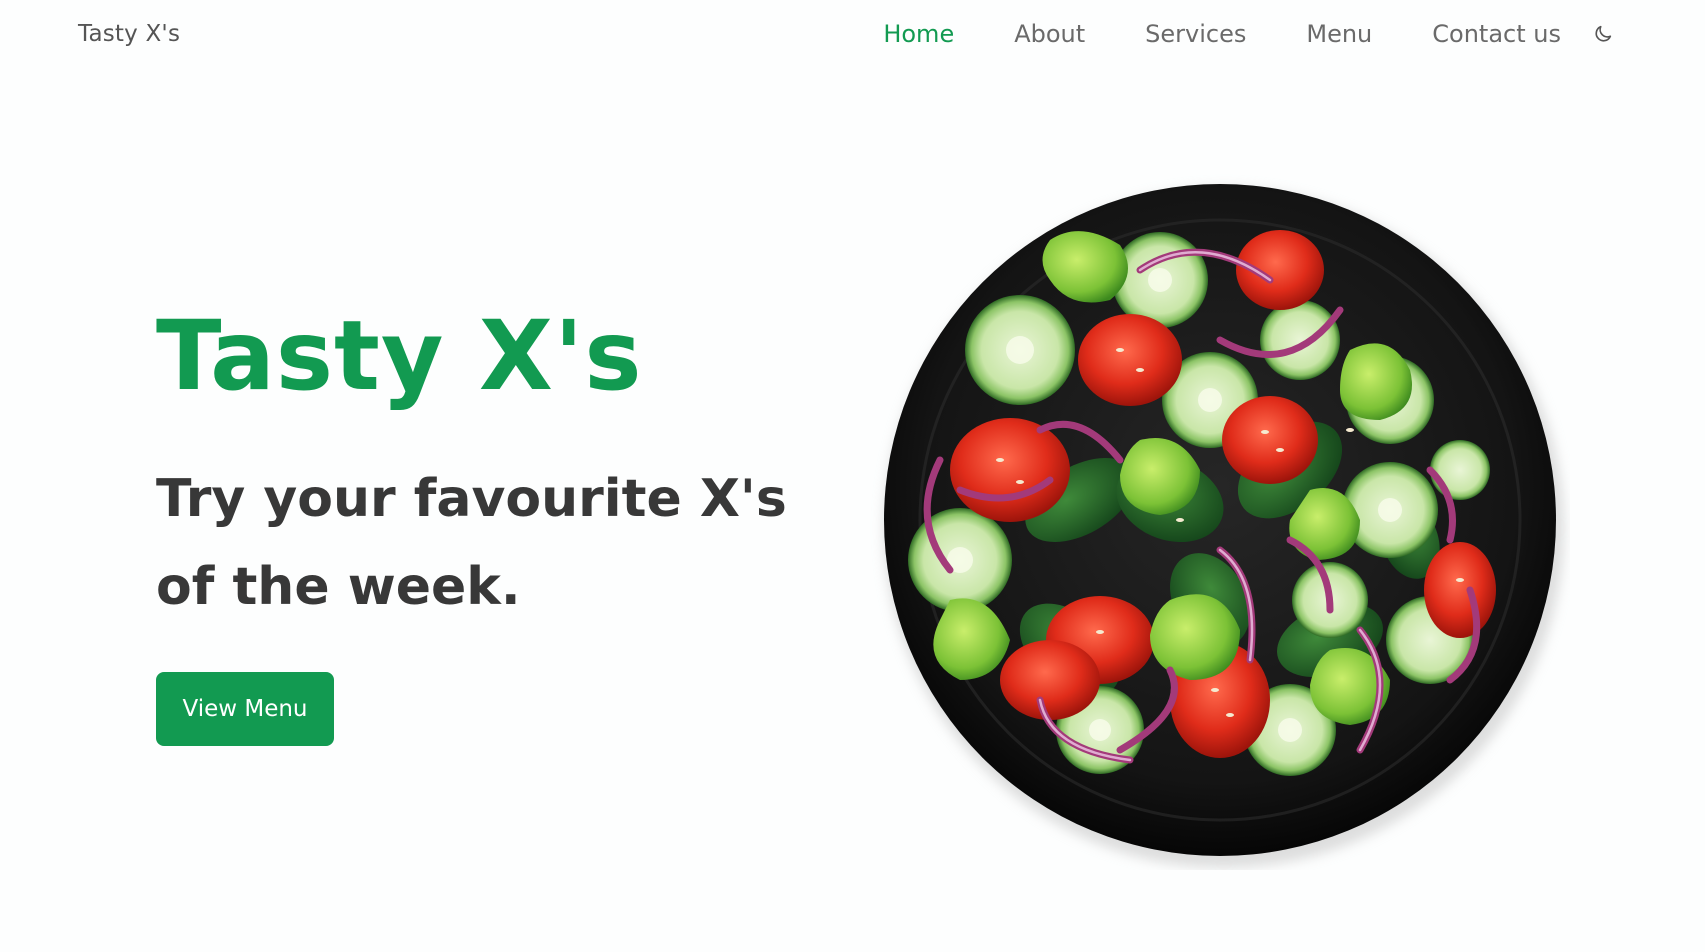 Image resolution: width=1705 pixels, height=952 pixels. I want to click on main-nav: Home About Services Menu Contact us, so click(1219, 34).